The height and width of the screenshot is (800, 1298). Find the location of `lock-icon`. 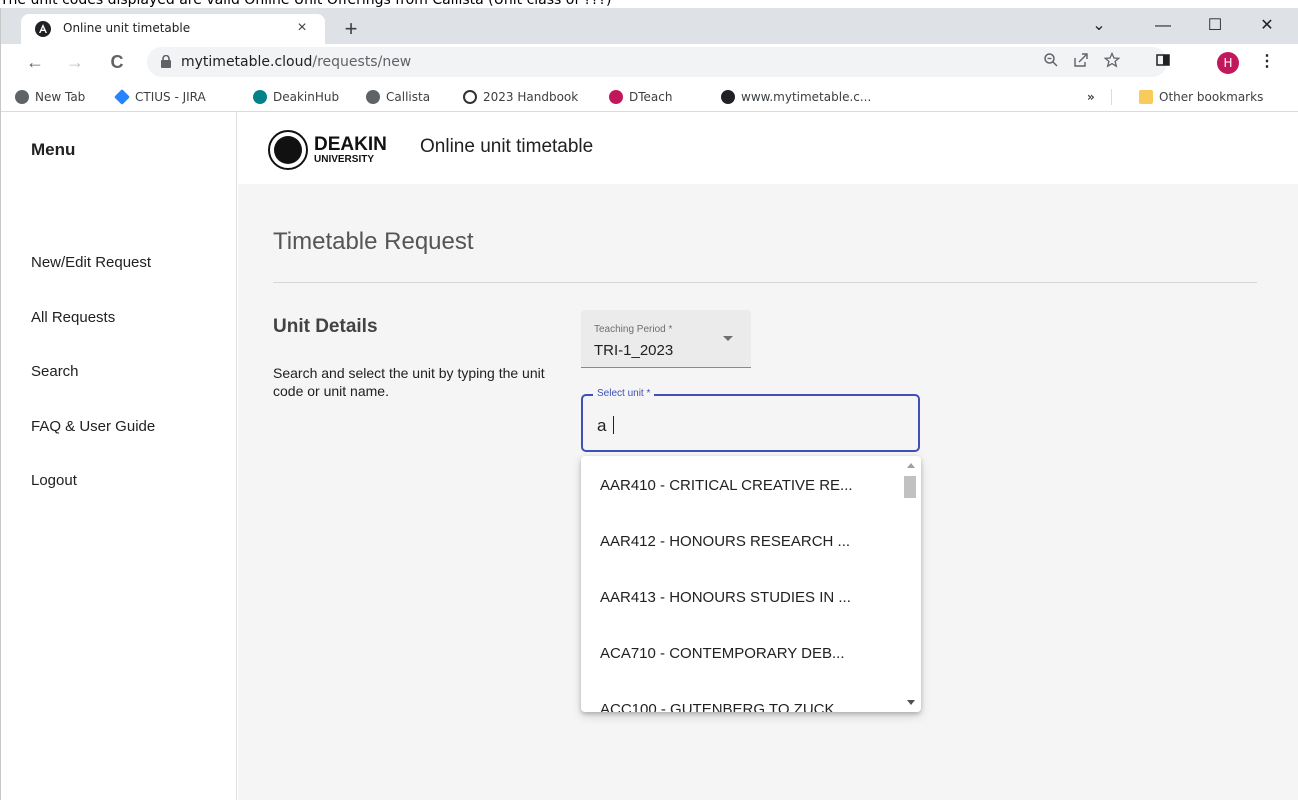

lock-icon is located at coordinates (166, 61).